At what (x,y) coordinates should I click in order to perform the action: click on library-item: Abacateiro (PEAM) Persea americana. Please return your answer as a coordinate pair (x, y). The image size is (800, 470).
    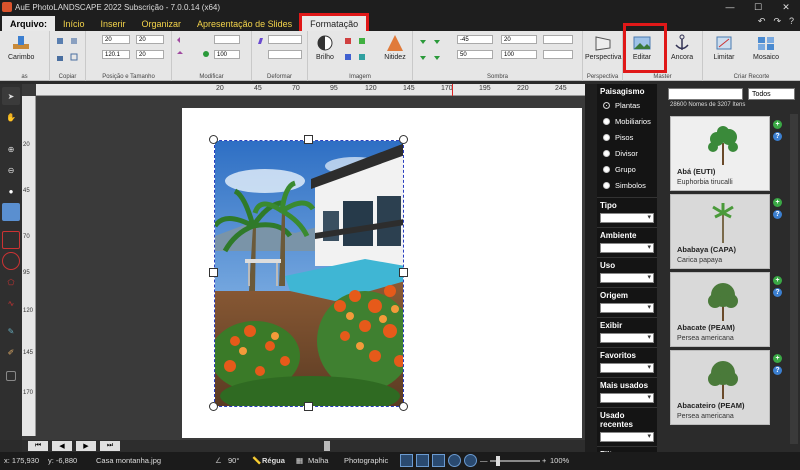
    Looking at the image, I should click on (720, 387).